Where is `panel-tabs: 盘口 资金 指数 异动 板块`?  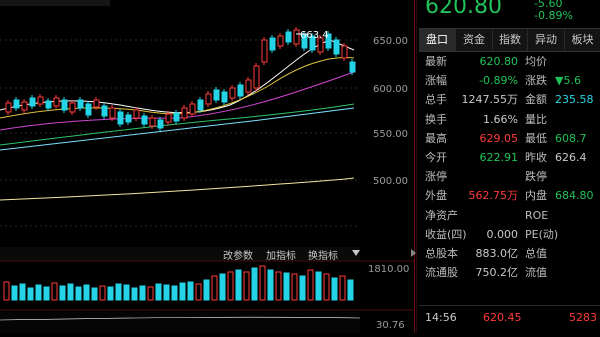 panel-tabs: 盘口 资金 指数 异动 板块 is located at coordinates (509, 40).